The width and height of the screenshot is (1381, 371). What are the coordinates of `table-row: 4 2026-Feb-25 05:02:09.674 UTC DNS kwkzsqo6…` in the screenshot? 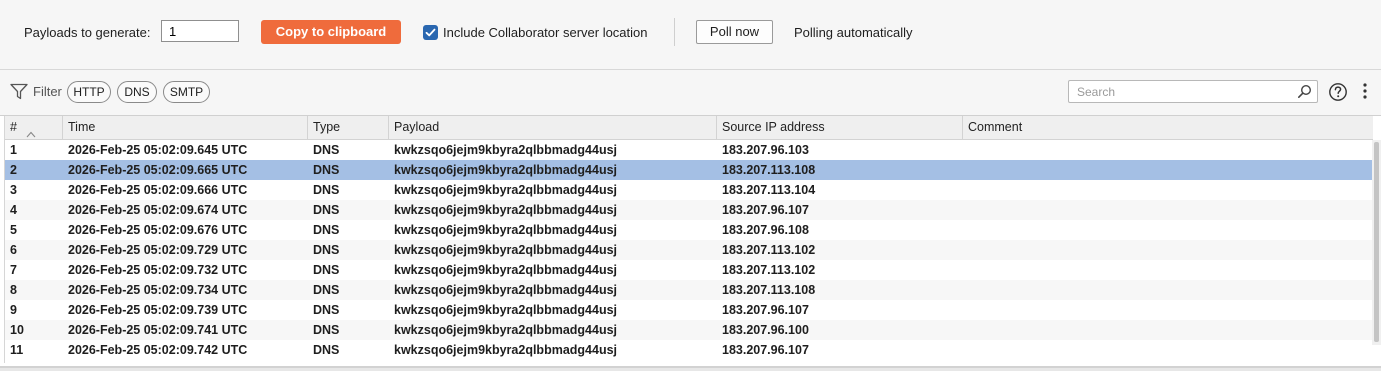 It's located at (689, 210).